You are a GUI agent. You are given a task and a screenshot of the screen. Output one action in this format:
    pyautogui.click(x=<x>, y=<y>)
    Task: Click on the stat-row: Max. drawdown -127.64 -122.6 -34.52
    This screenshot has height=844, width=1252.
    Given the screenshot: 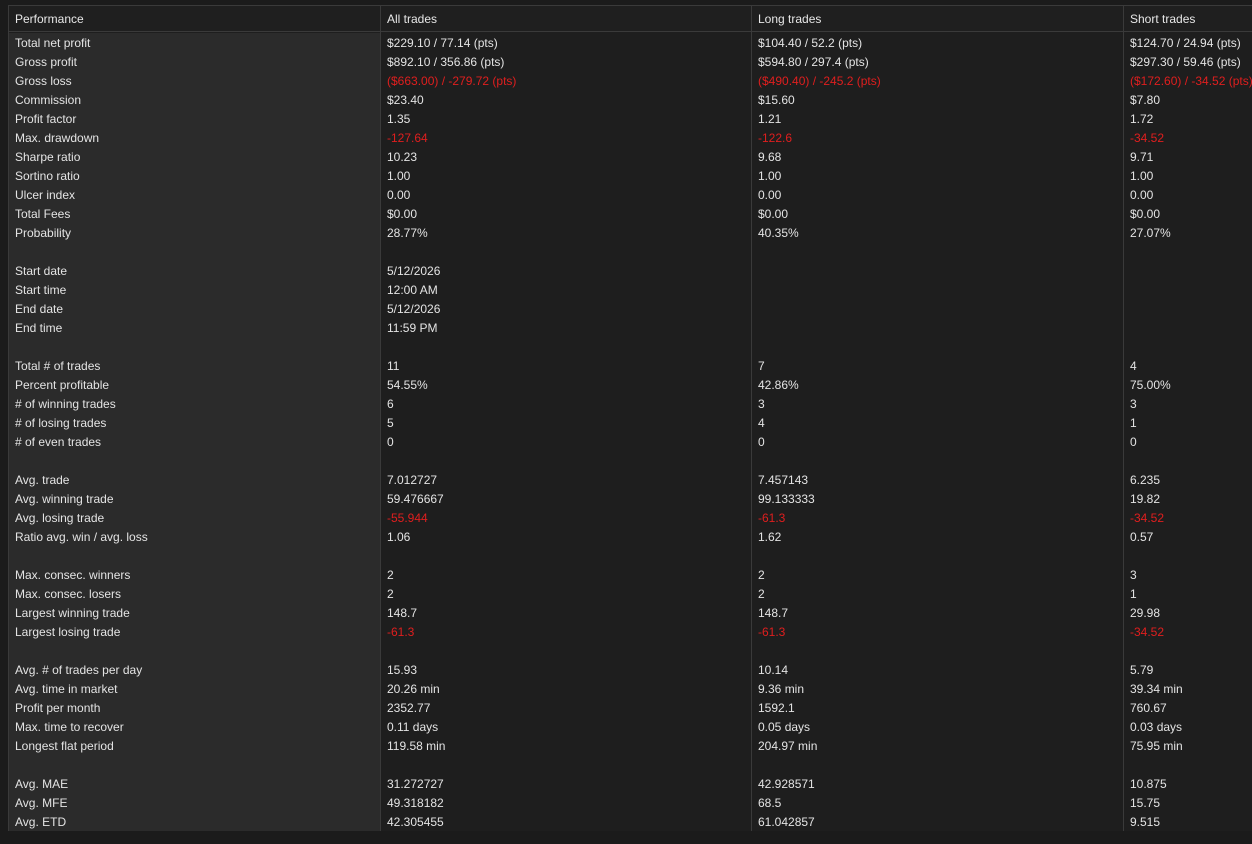 What is the action you would take?
    pyautogui.click(x=630, y=138)
    